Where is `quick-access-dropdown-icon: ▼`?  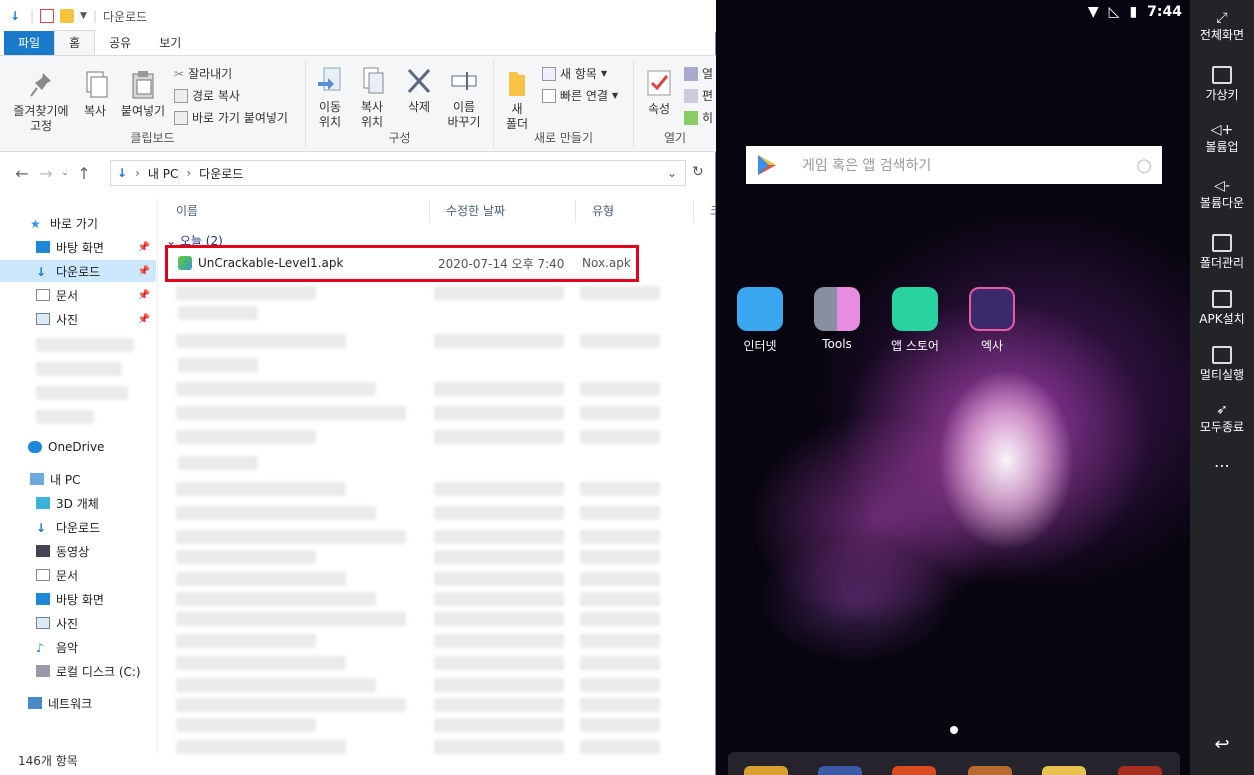
quick-access-dropdown-icon: ▼ is located at coordinates (83, 16).